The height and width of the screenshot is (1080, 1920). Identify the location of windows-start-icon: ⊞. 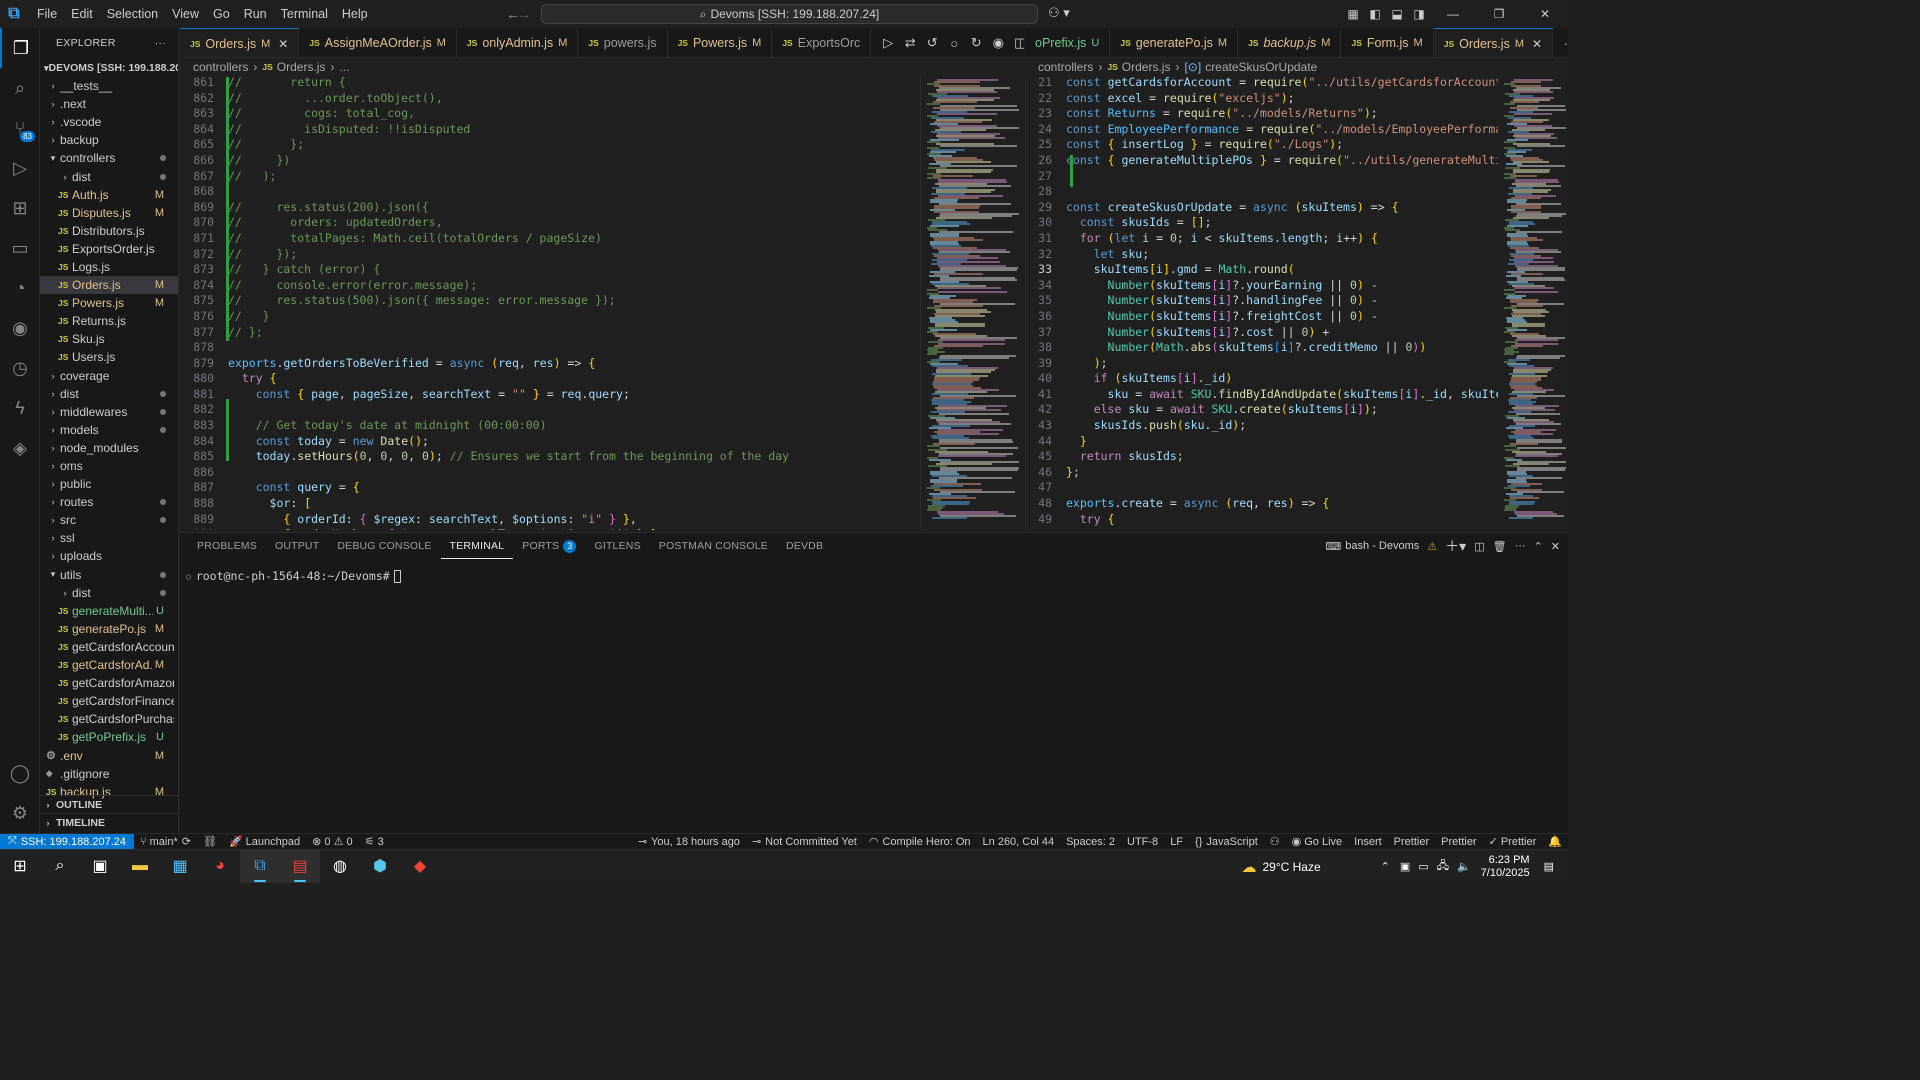
(20, 866).